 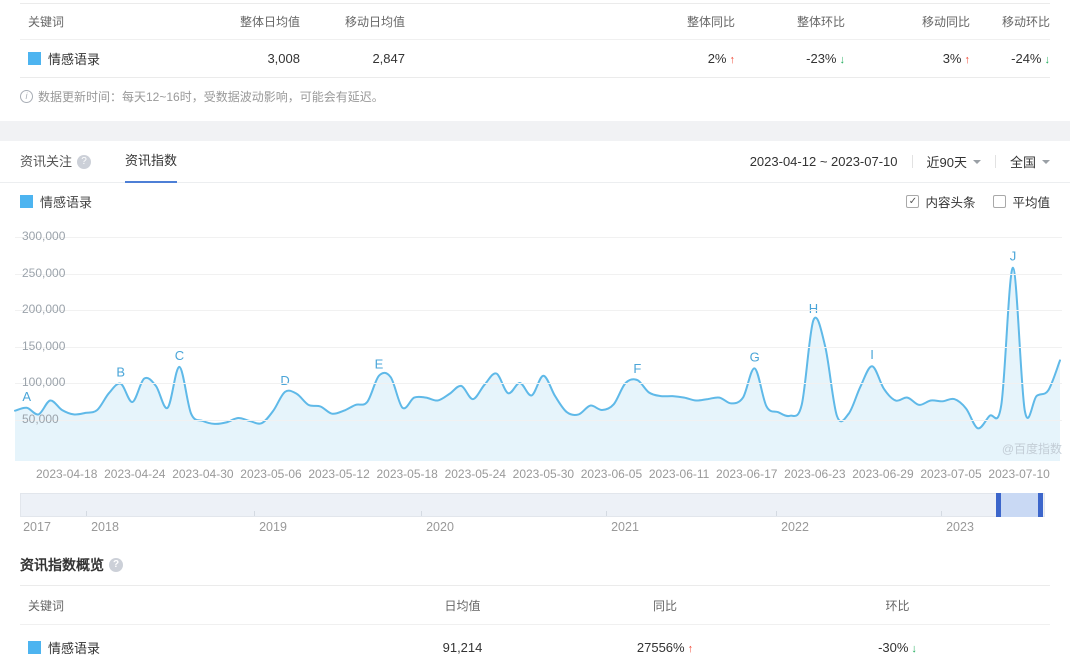 I want to click on checkbox-content-headlines: ✓ 内容头条, so click(x=940, y=201).